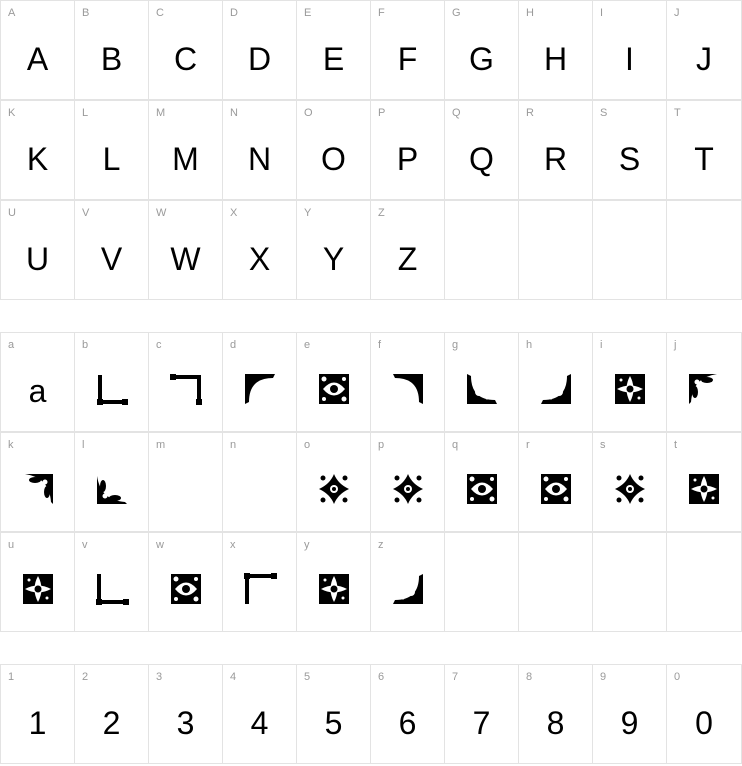 This screenshot has height=766, width=742. I want to click on glyph-key-label: z, so click(381, 545).